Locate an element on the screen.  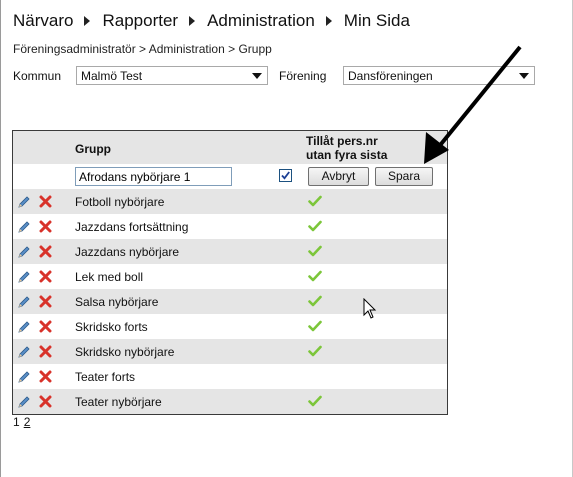
table-row: Salsa nybörjare is located at coordinates (230, 301).